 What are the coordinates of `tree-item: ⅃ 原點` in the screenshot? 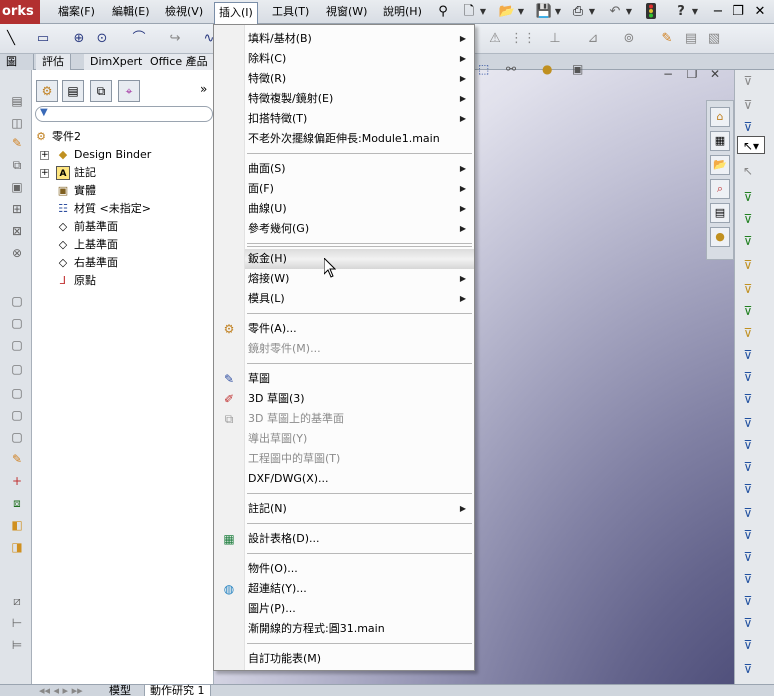 It's located at (76, 281).